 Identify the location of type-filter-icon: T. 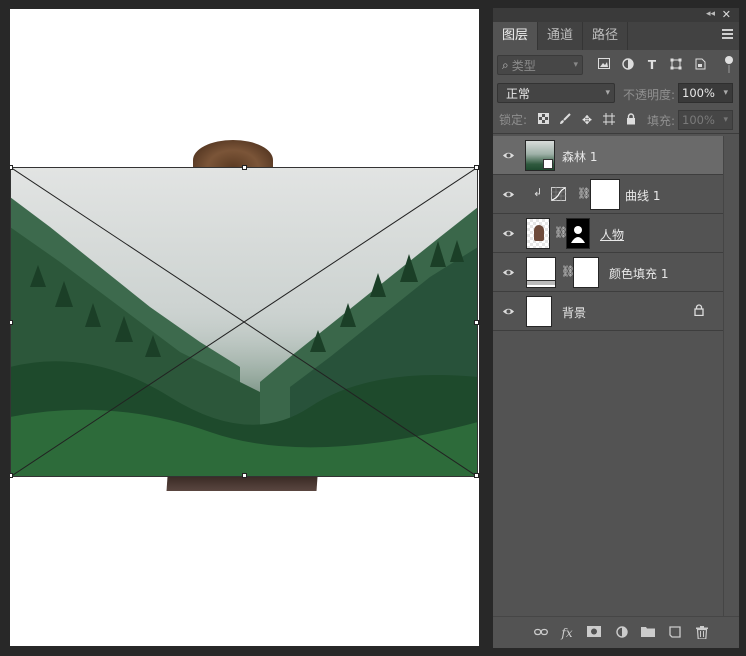
(652, 65).